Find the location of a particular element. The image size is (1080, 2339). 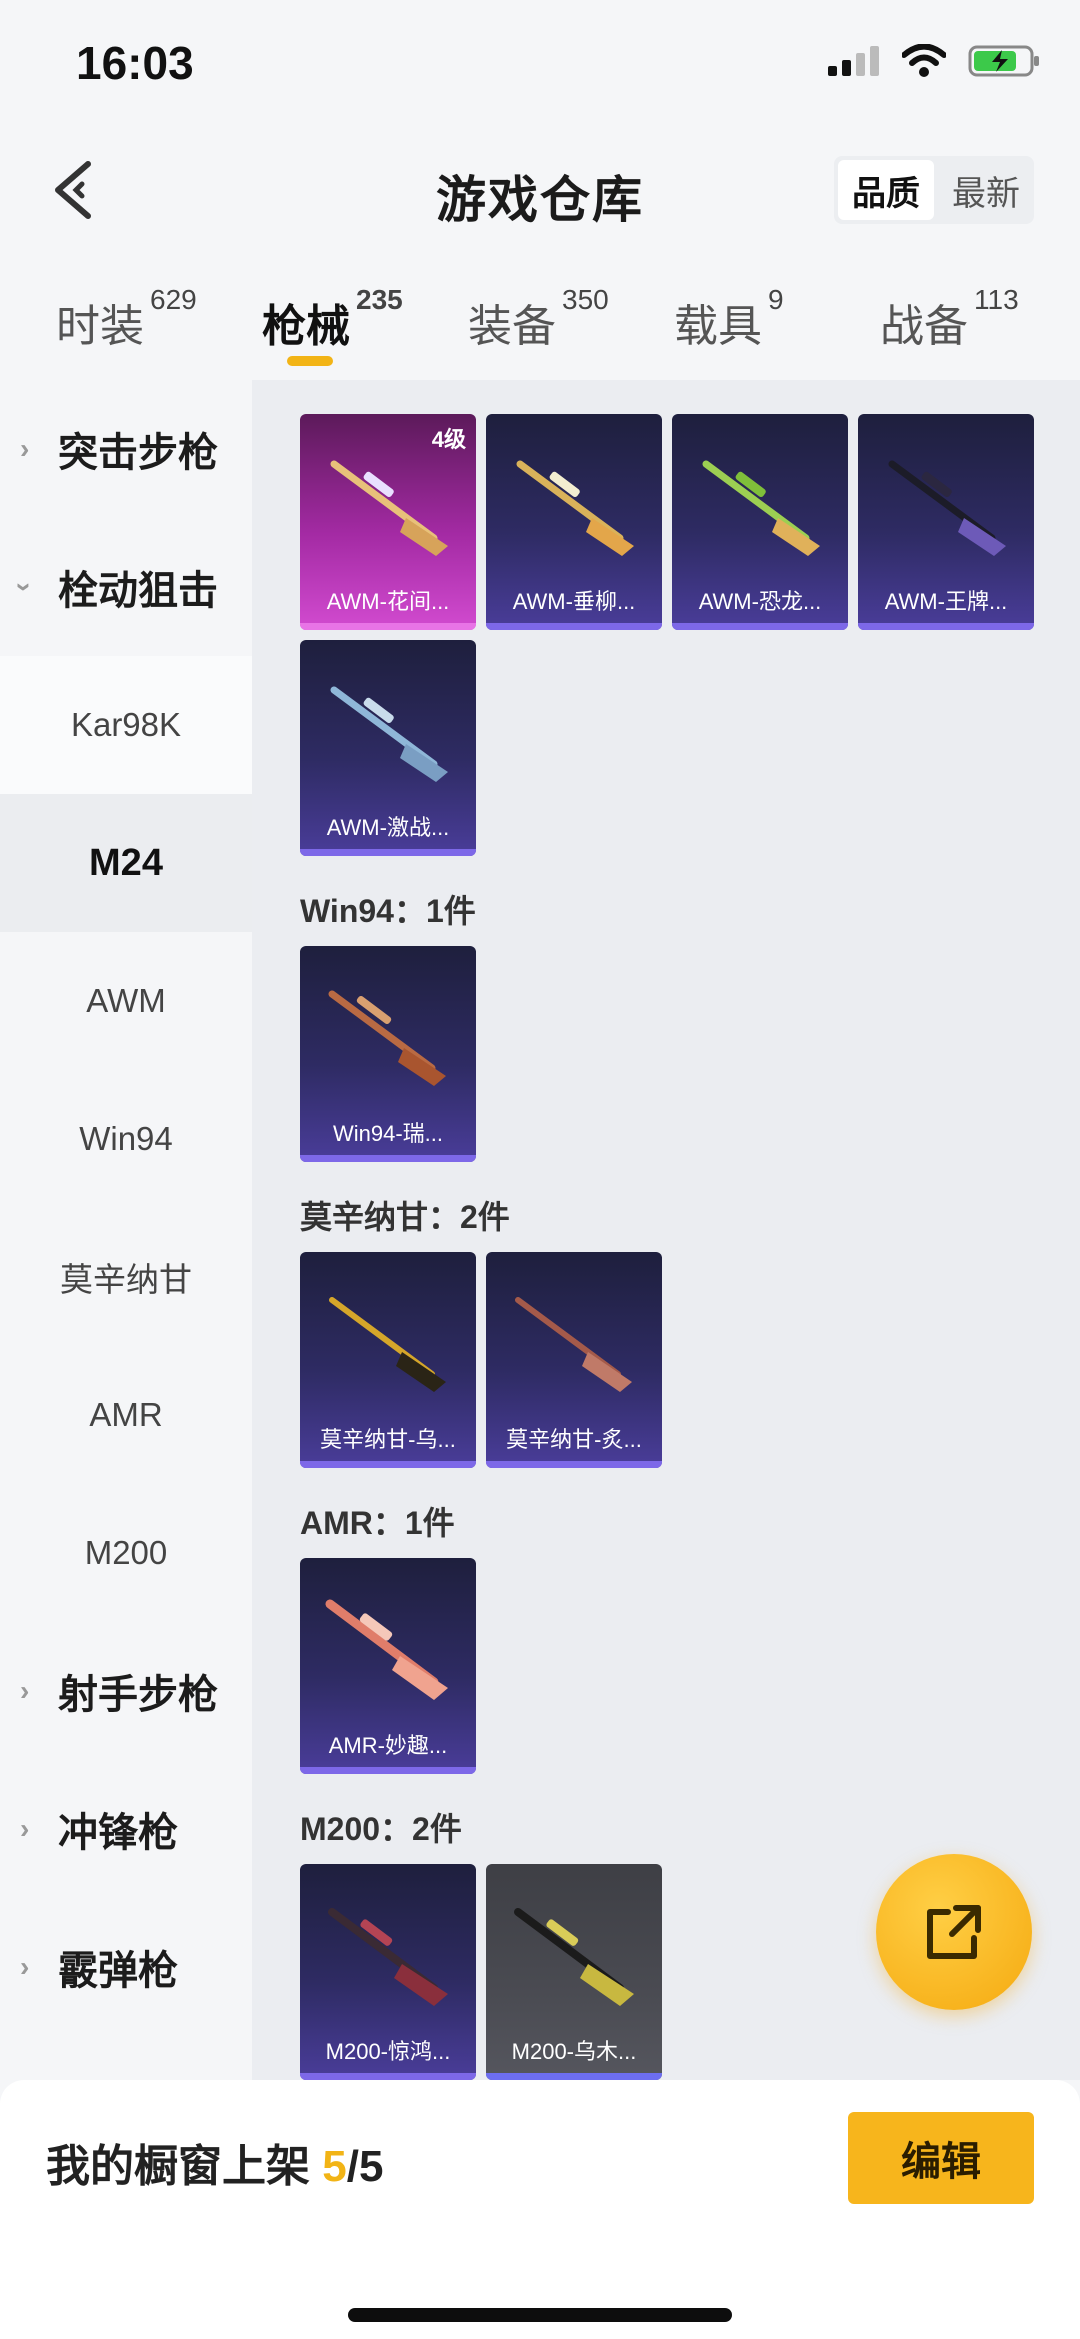

tab-vehicles: 载具9 is located at coordinates (729, 319).